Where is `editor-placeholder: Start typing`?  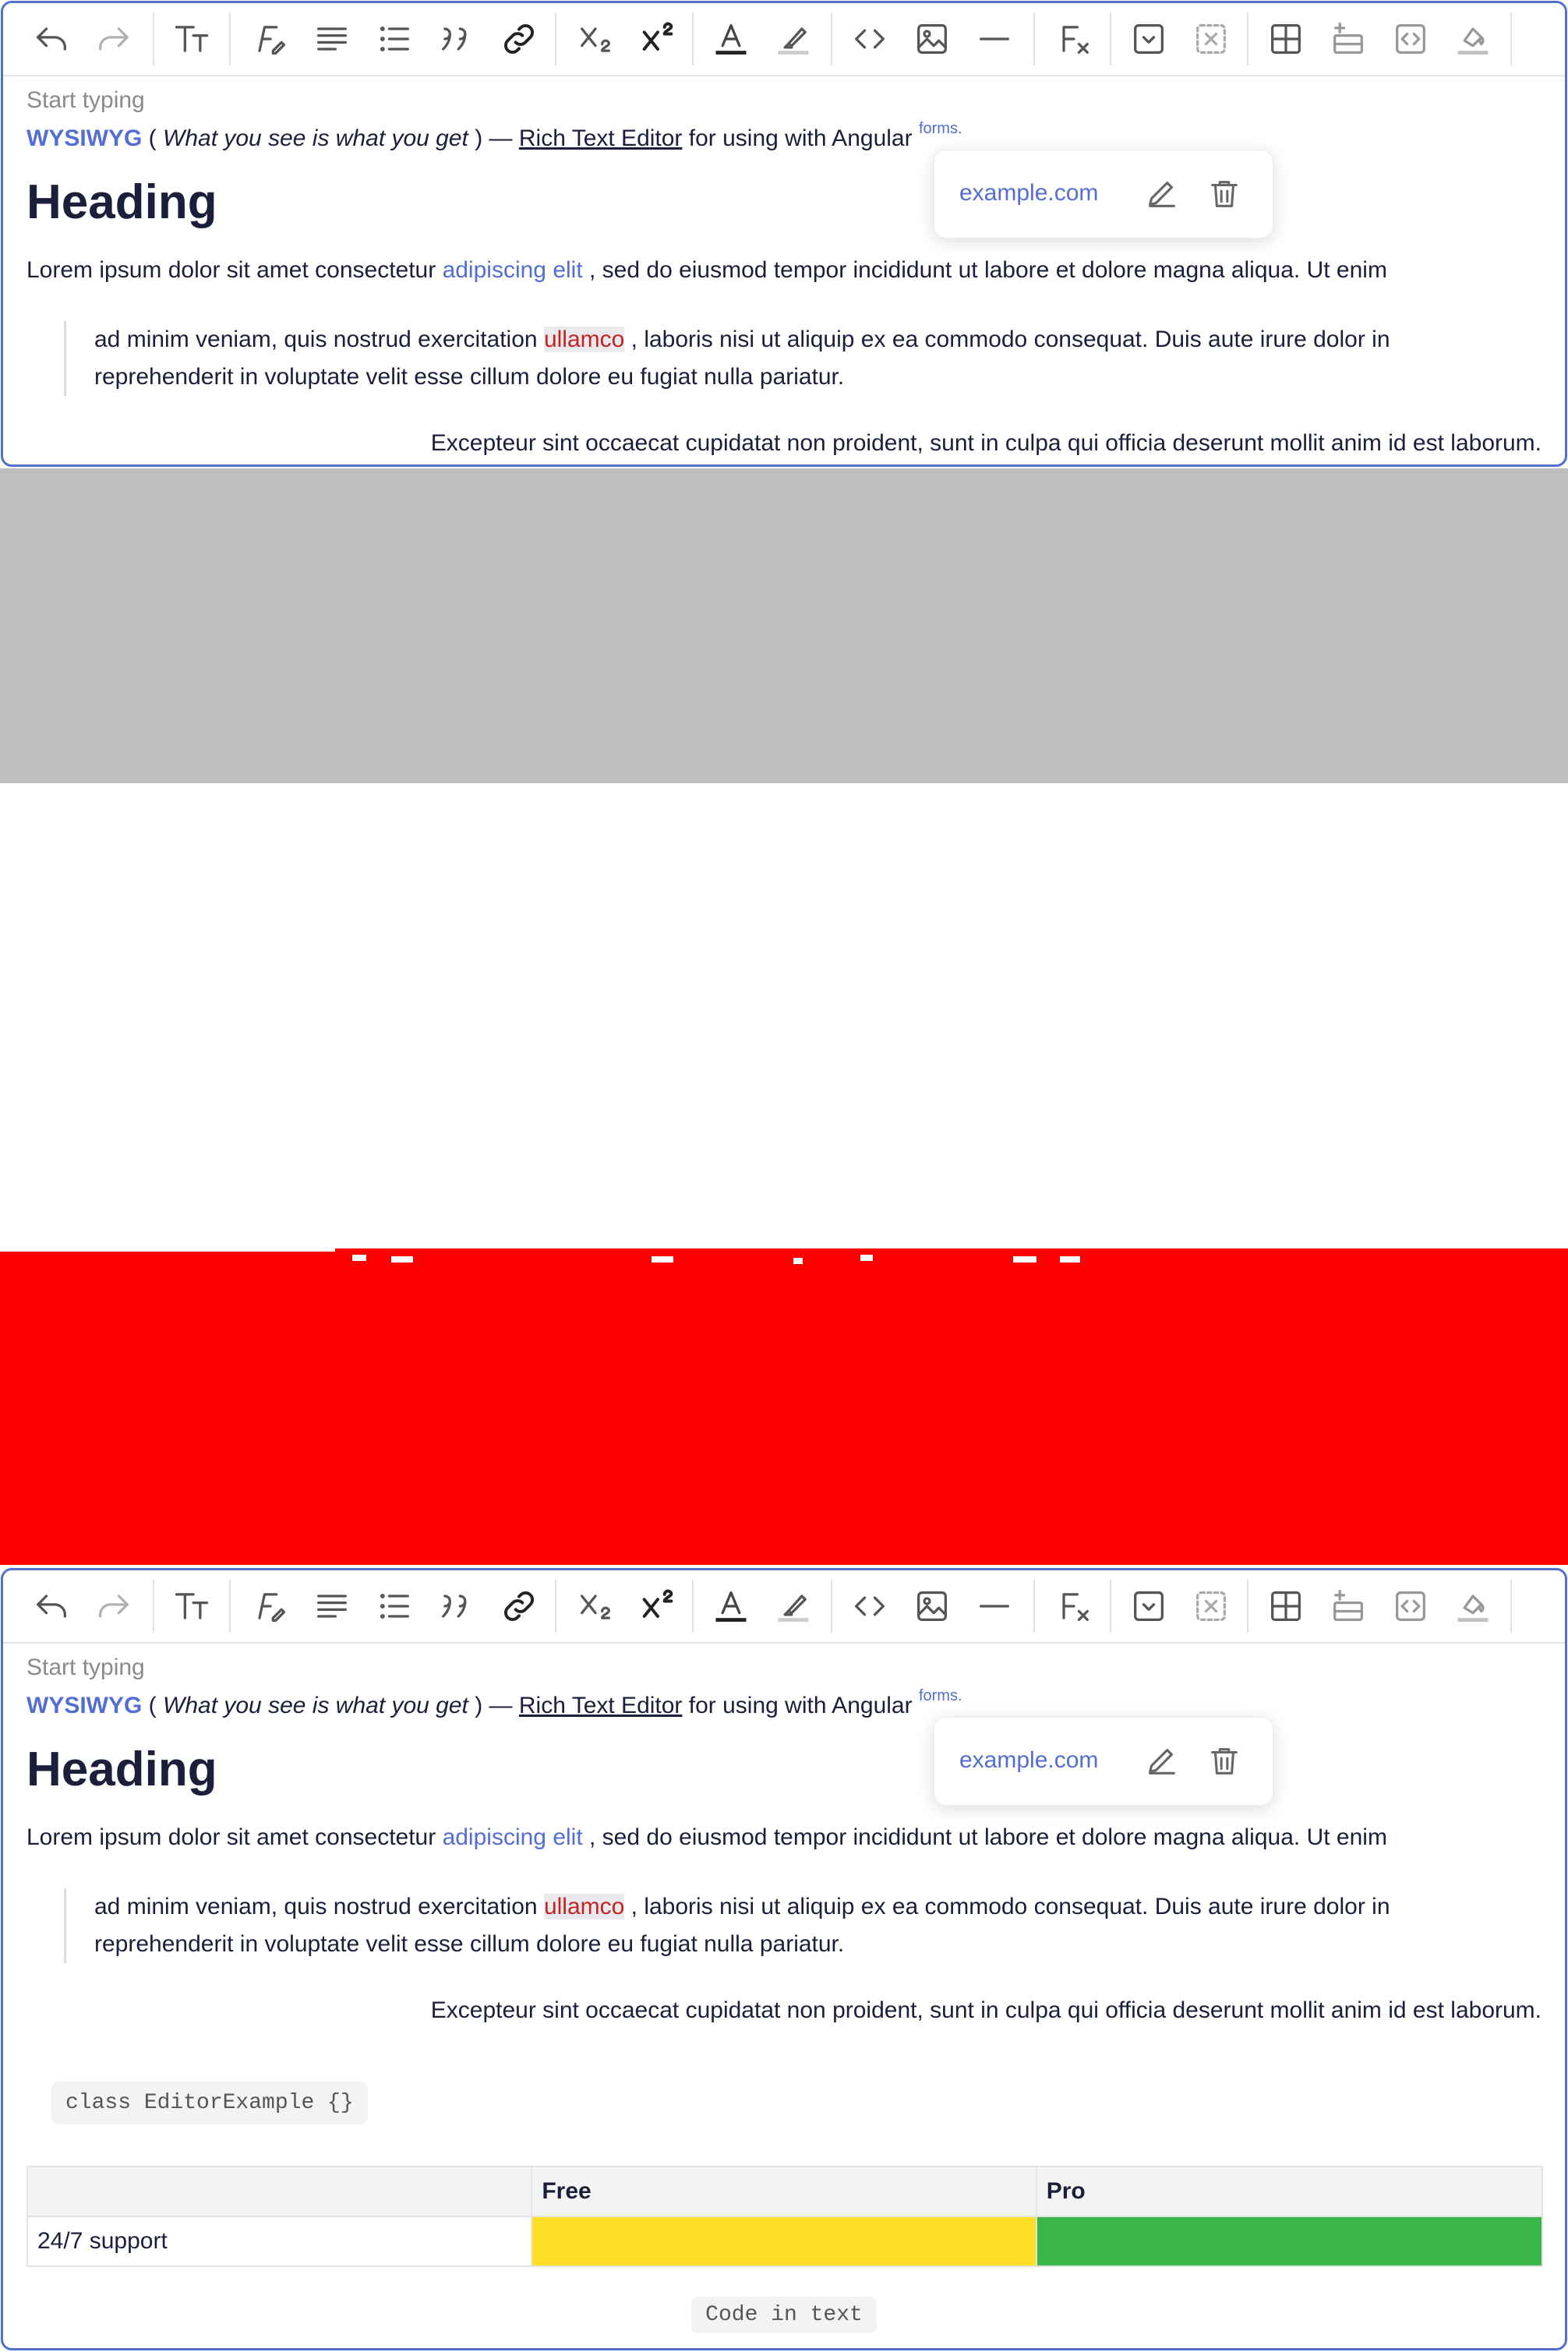 editor-placeholder: Start typing is located at coordinates (85, 1667).